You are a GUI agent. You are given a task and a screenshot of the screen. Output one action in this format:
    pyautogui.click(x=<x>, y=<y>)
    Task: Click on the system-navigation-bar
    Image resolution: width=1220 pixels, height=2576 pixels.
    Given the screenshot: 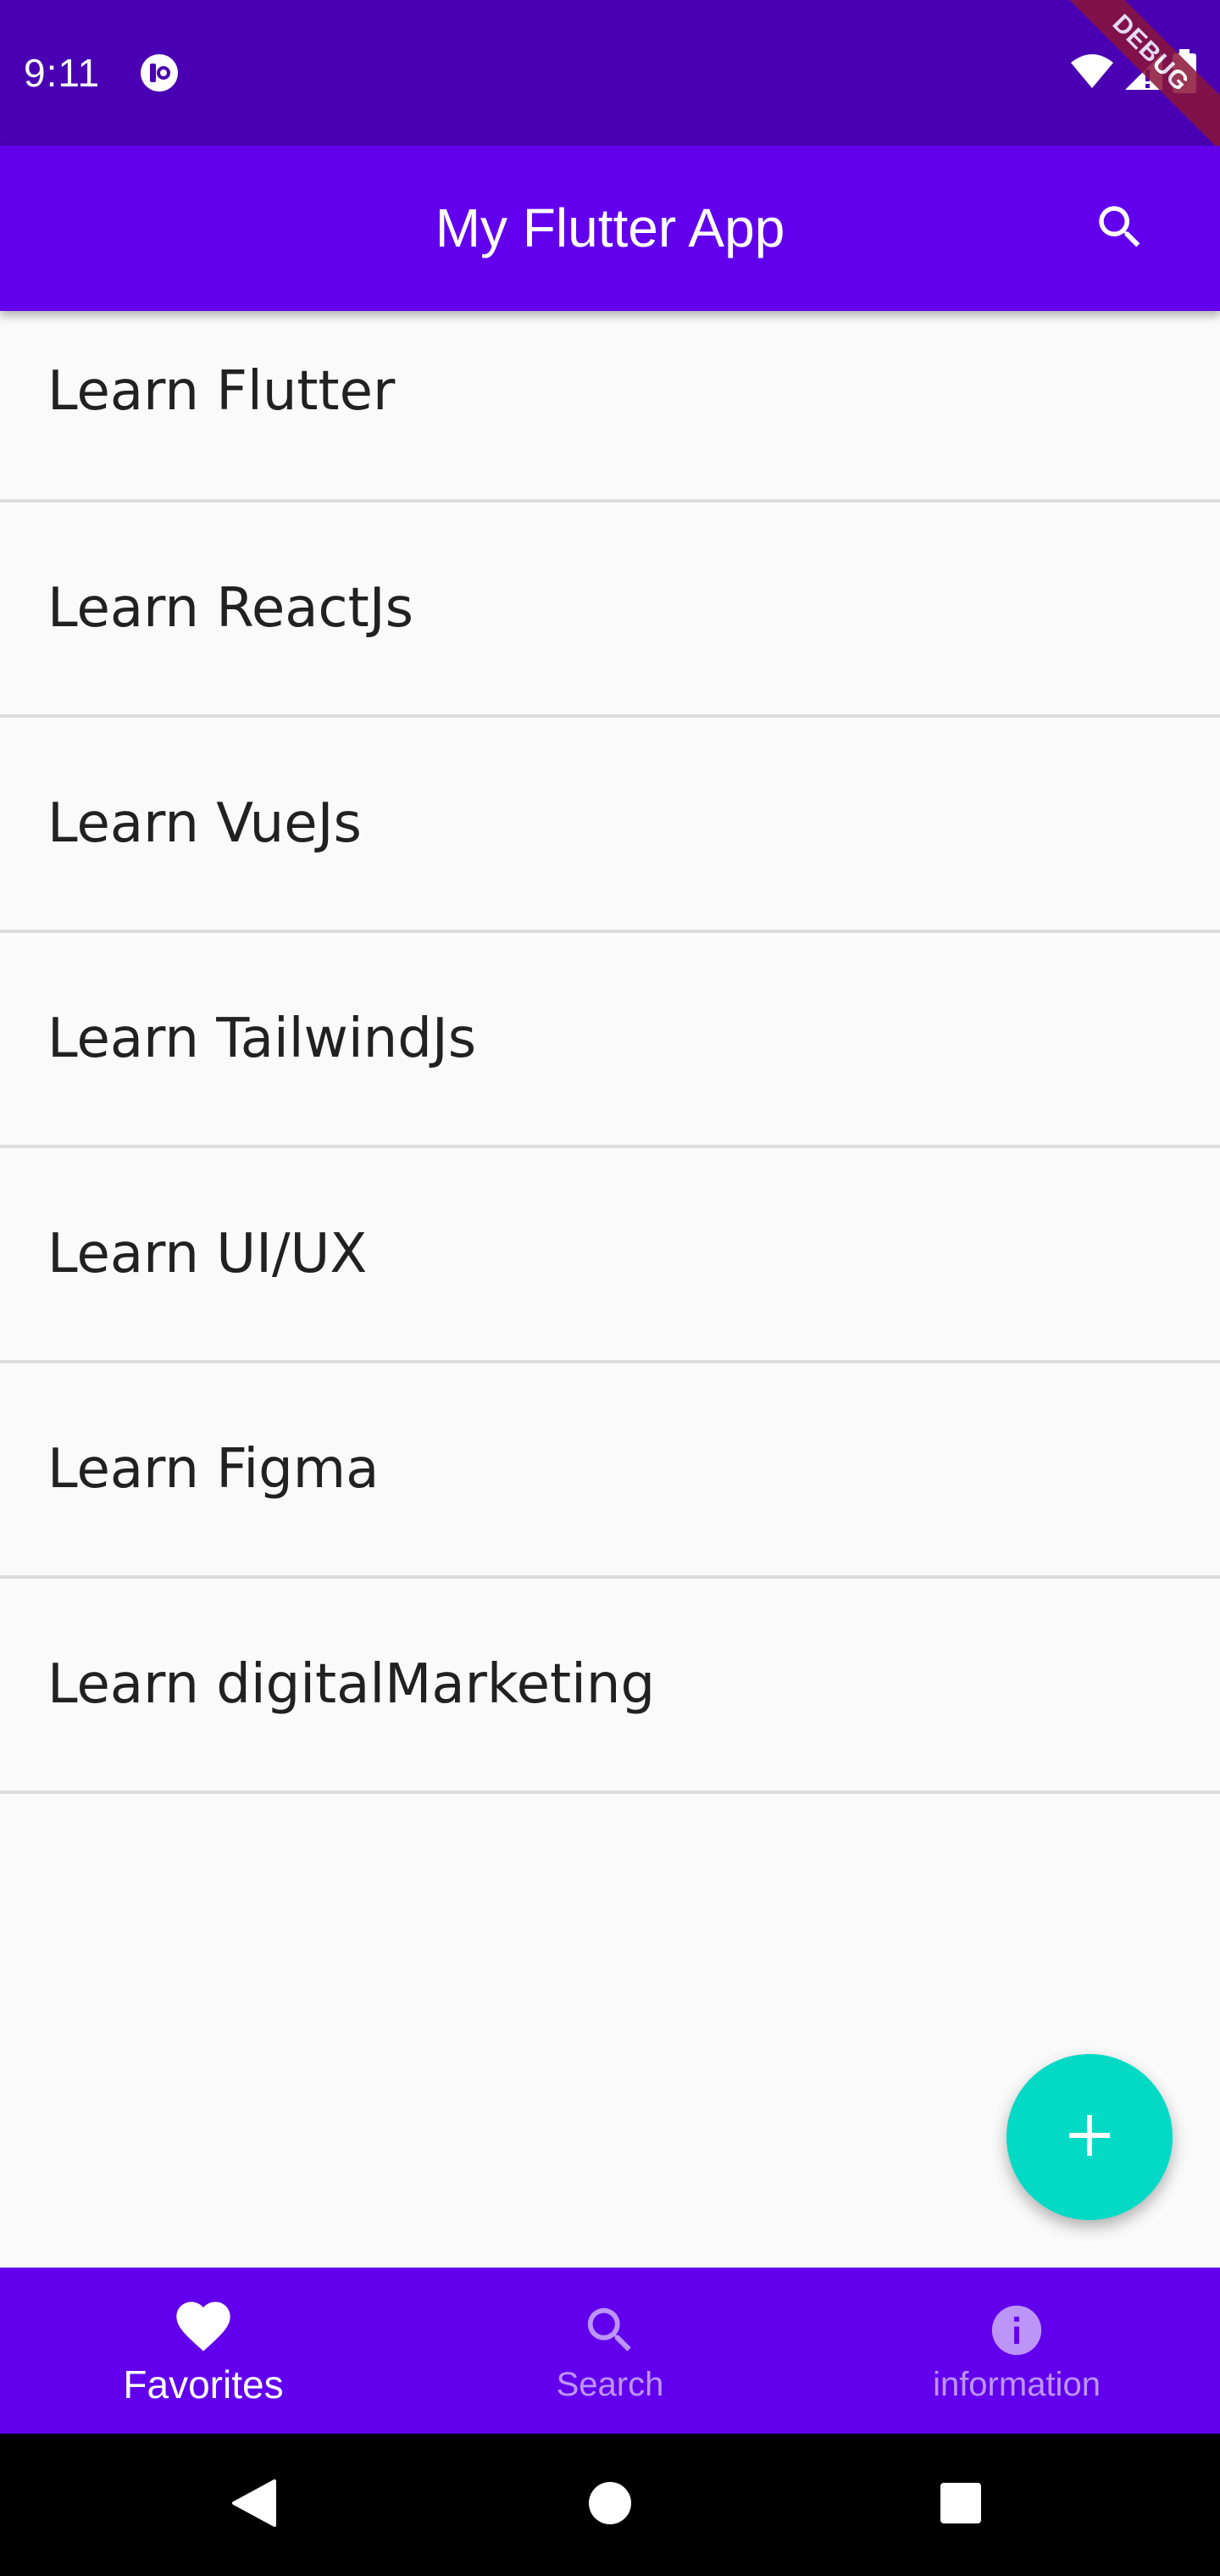 What is the action you would take?
    pyautogui.click(x=610, y=2505)
    